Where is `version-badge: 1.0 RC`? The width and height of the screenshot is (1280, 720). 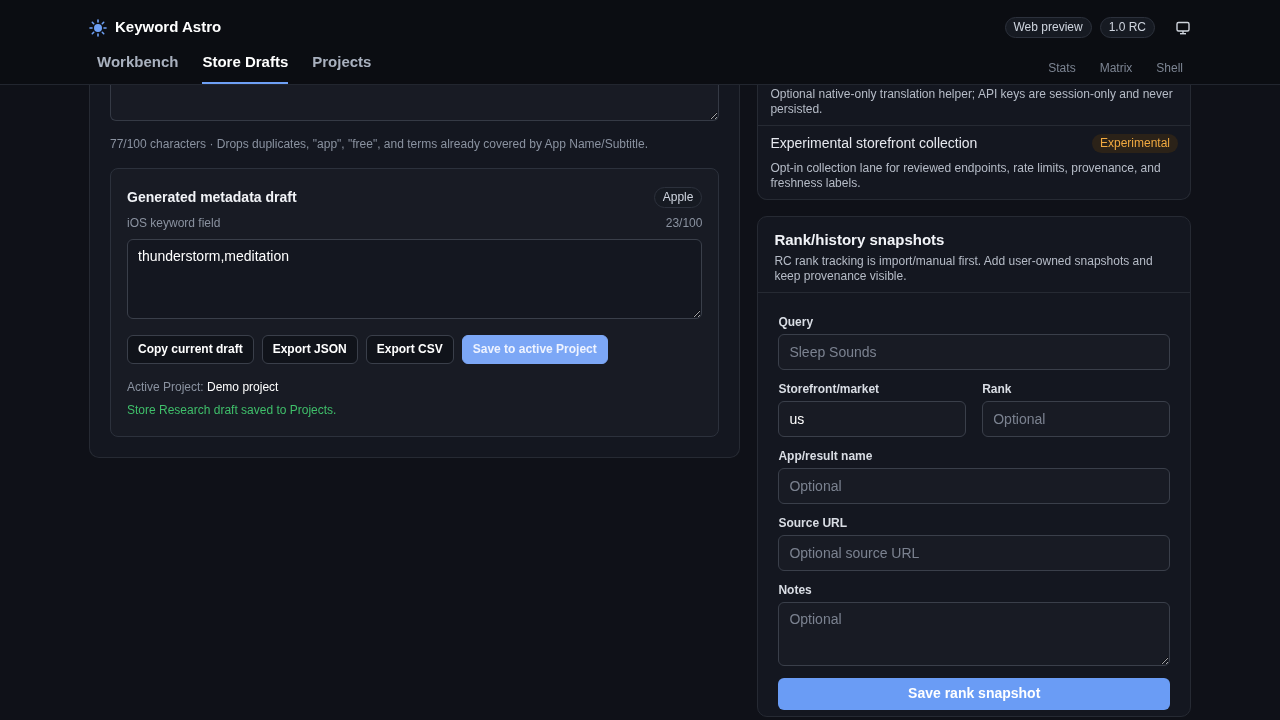
version-badge: 1.0 RC is located at coordinates (1127, 27).